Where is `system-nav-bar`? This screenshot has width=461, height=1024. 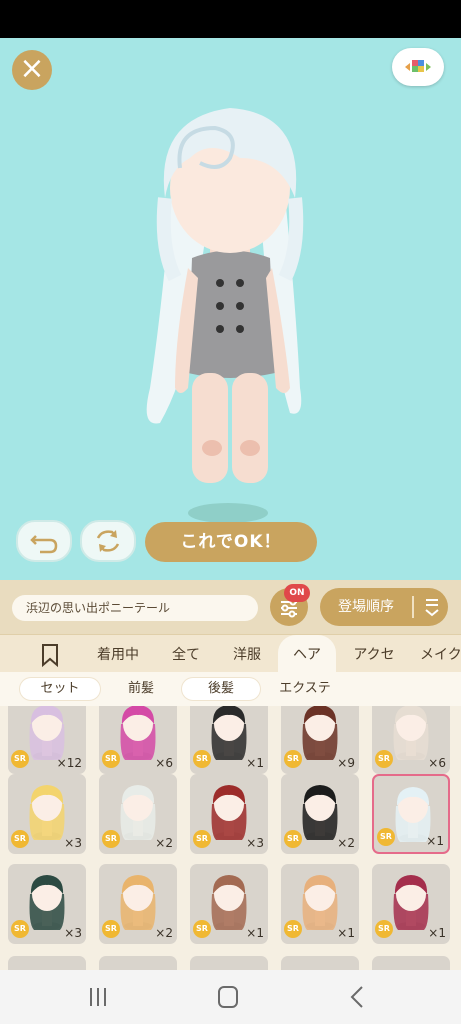 system-nav-bar is located at coordinates (230, 997).